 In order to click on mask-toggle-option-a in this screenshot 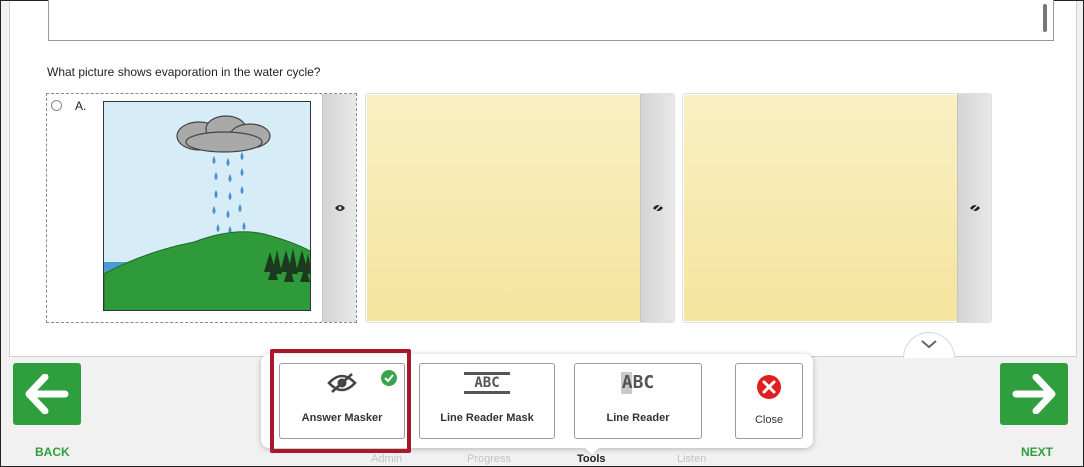, I will do `click(339, 208)`.